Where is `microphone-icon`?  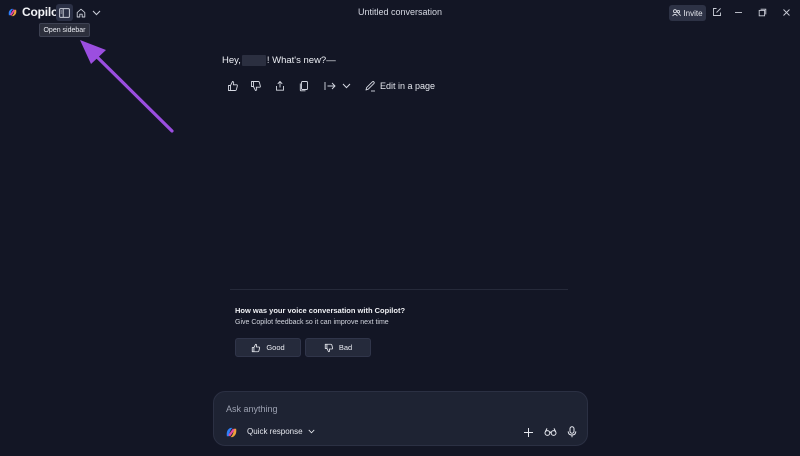 microphone-icon is located at coordinates (572, 432).